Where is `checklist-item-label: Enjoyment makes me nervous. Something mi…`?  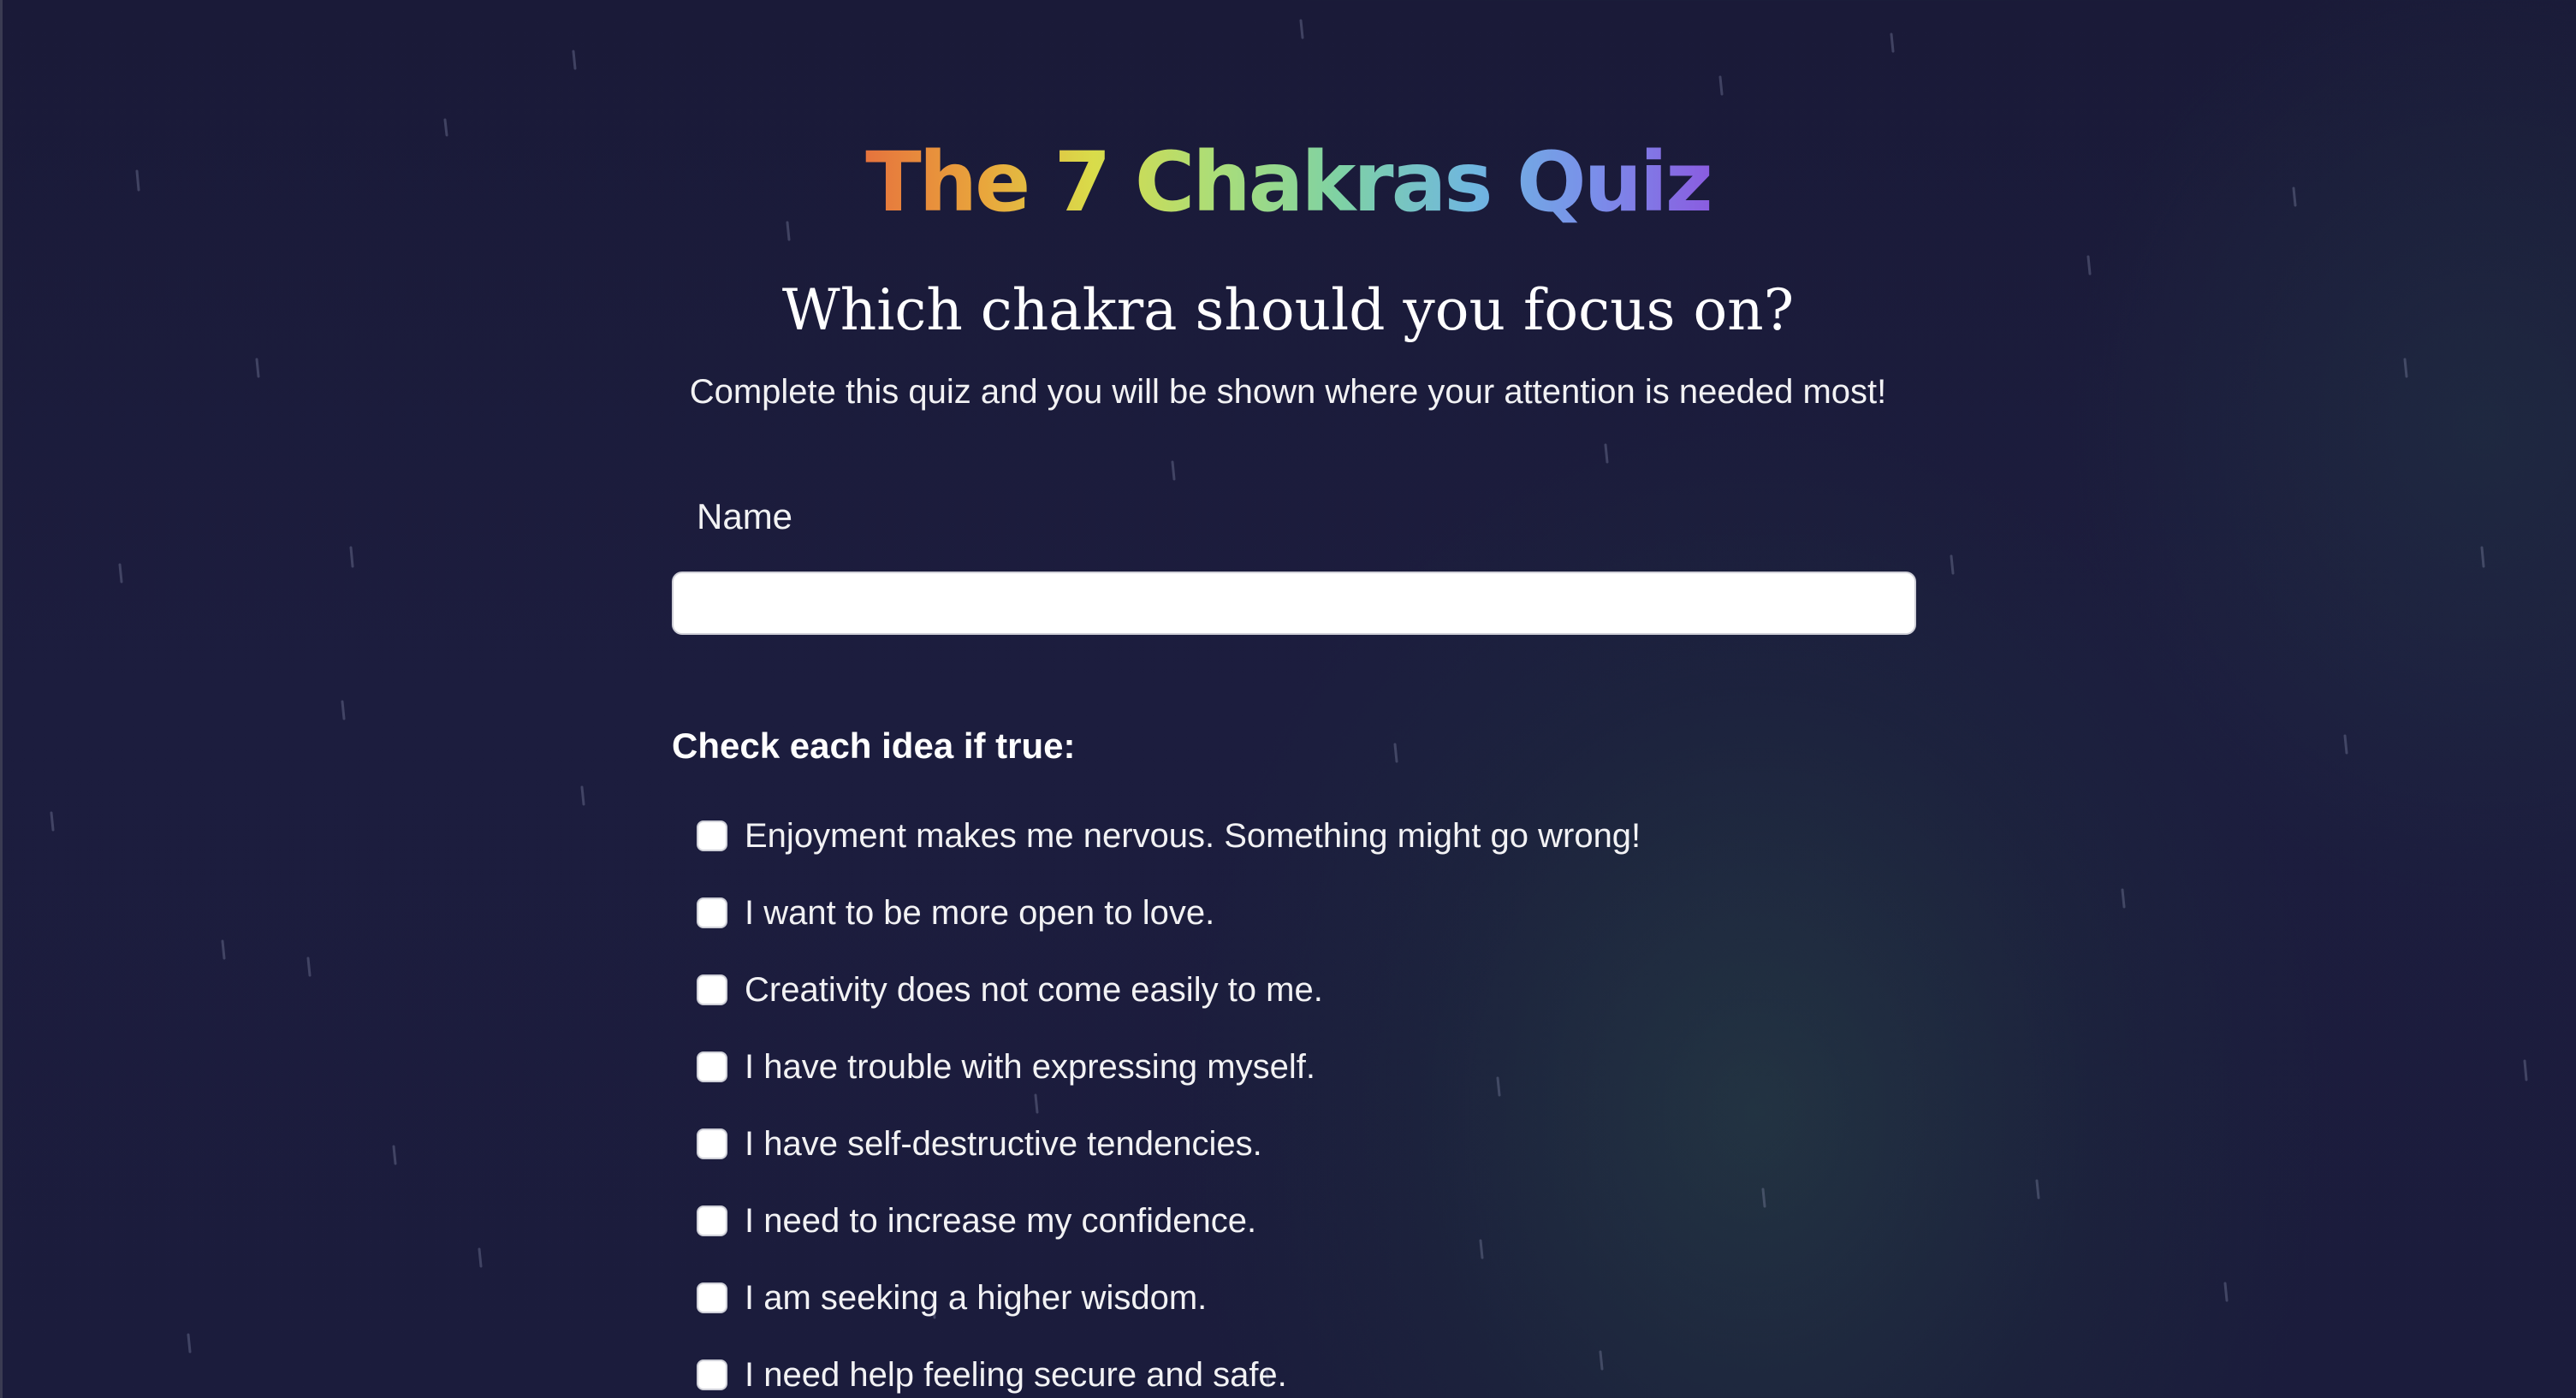 checklist-item-label: Enjoyment makes me nervous. Something mi… is located at coordinates (1193, 836).